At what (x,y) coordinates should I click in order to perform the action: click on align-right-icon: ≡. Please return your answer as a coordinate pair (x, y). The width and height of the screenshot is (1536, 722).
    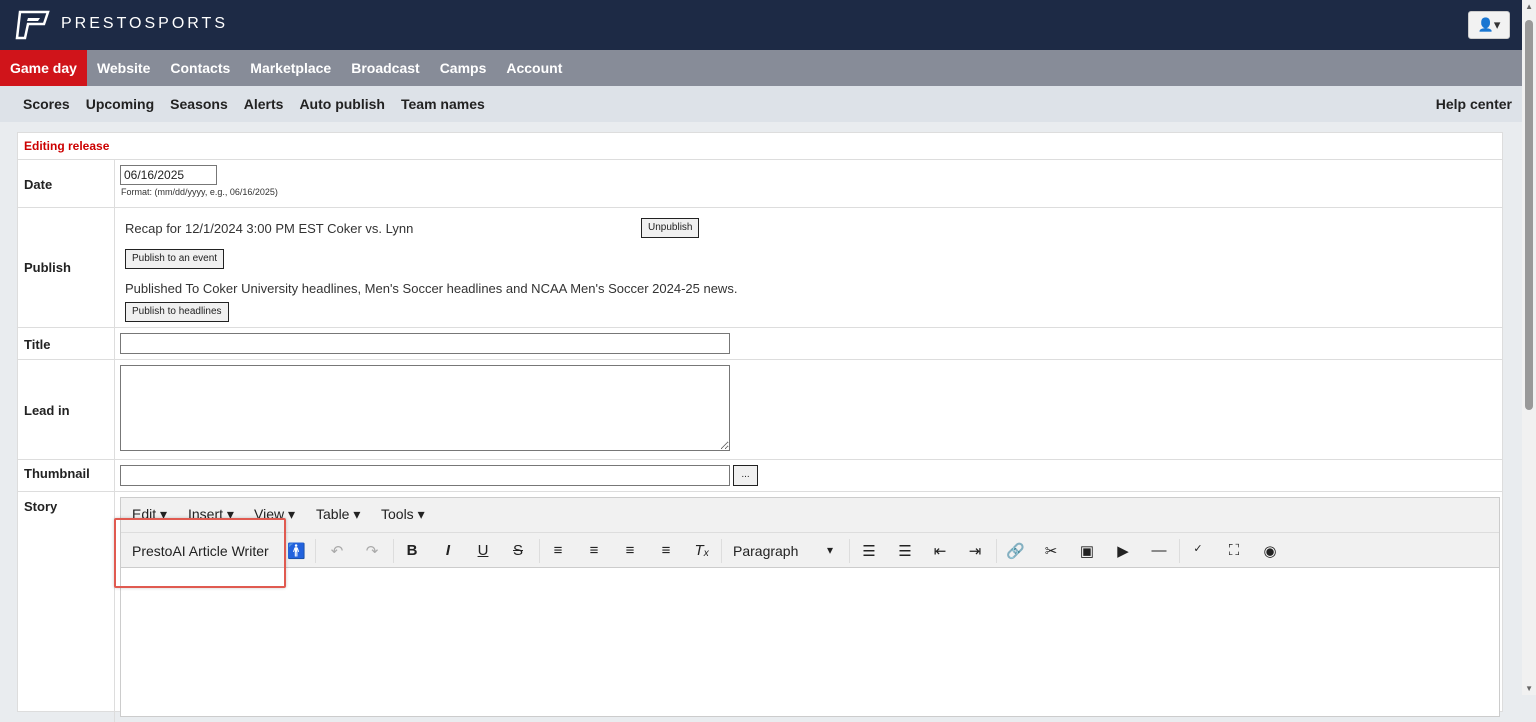
    Looking at the image, I should click on (630, 550).